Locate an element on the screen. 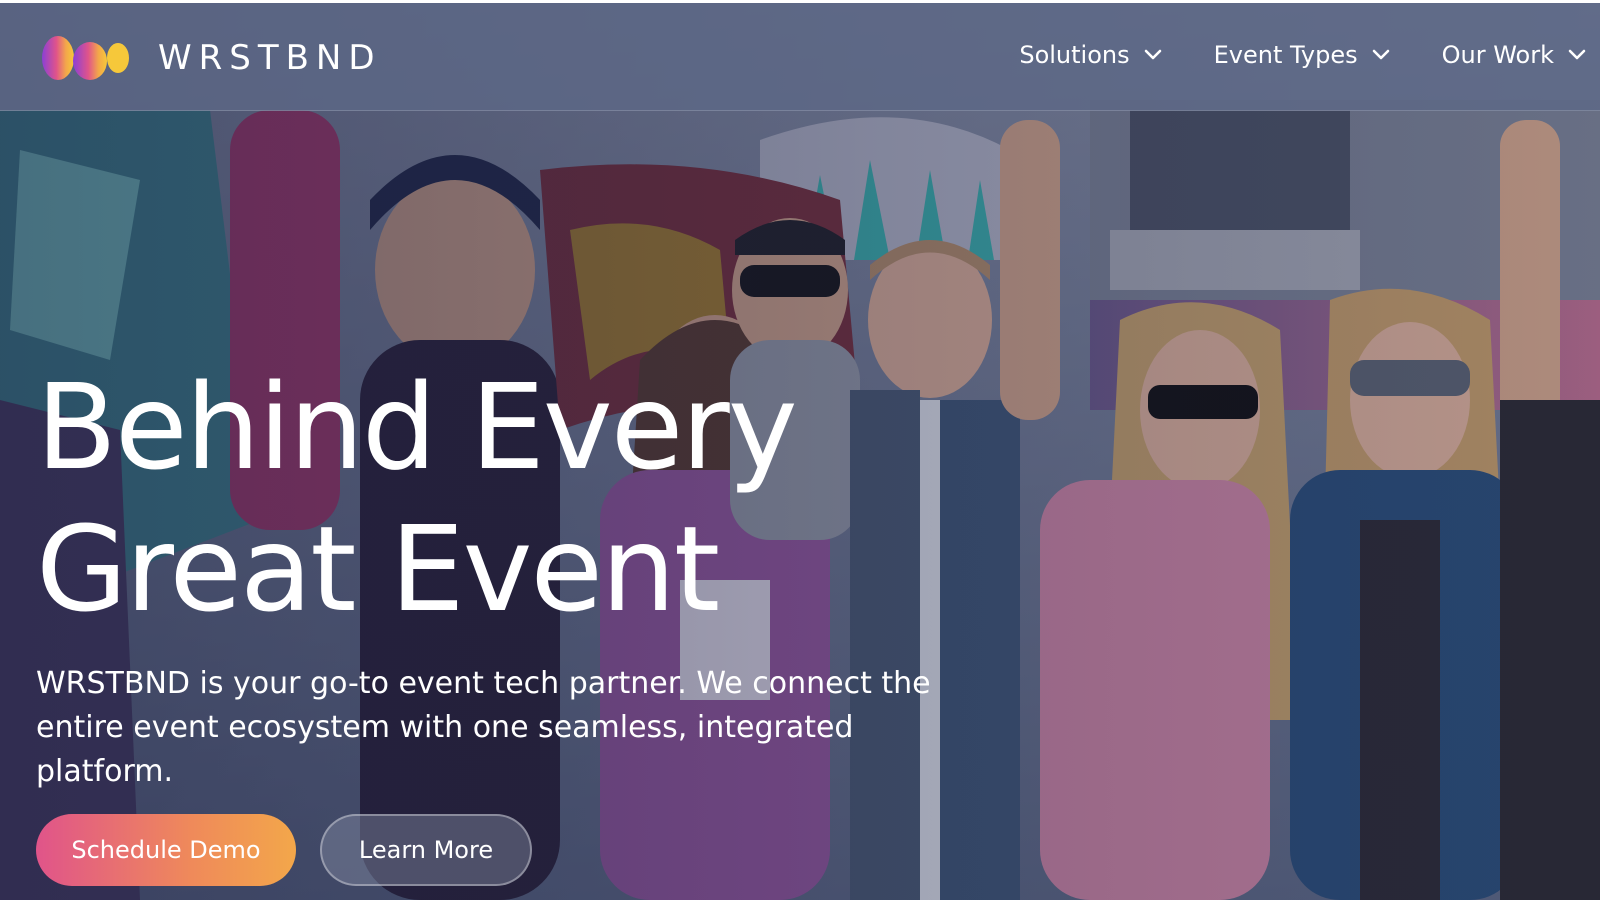 The width and height of the screenshot is (1600, 900). top-navbar: WRSTBND Solutions Event Types Our Work is located at coordinates (800, 57).